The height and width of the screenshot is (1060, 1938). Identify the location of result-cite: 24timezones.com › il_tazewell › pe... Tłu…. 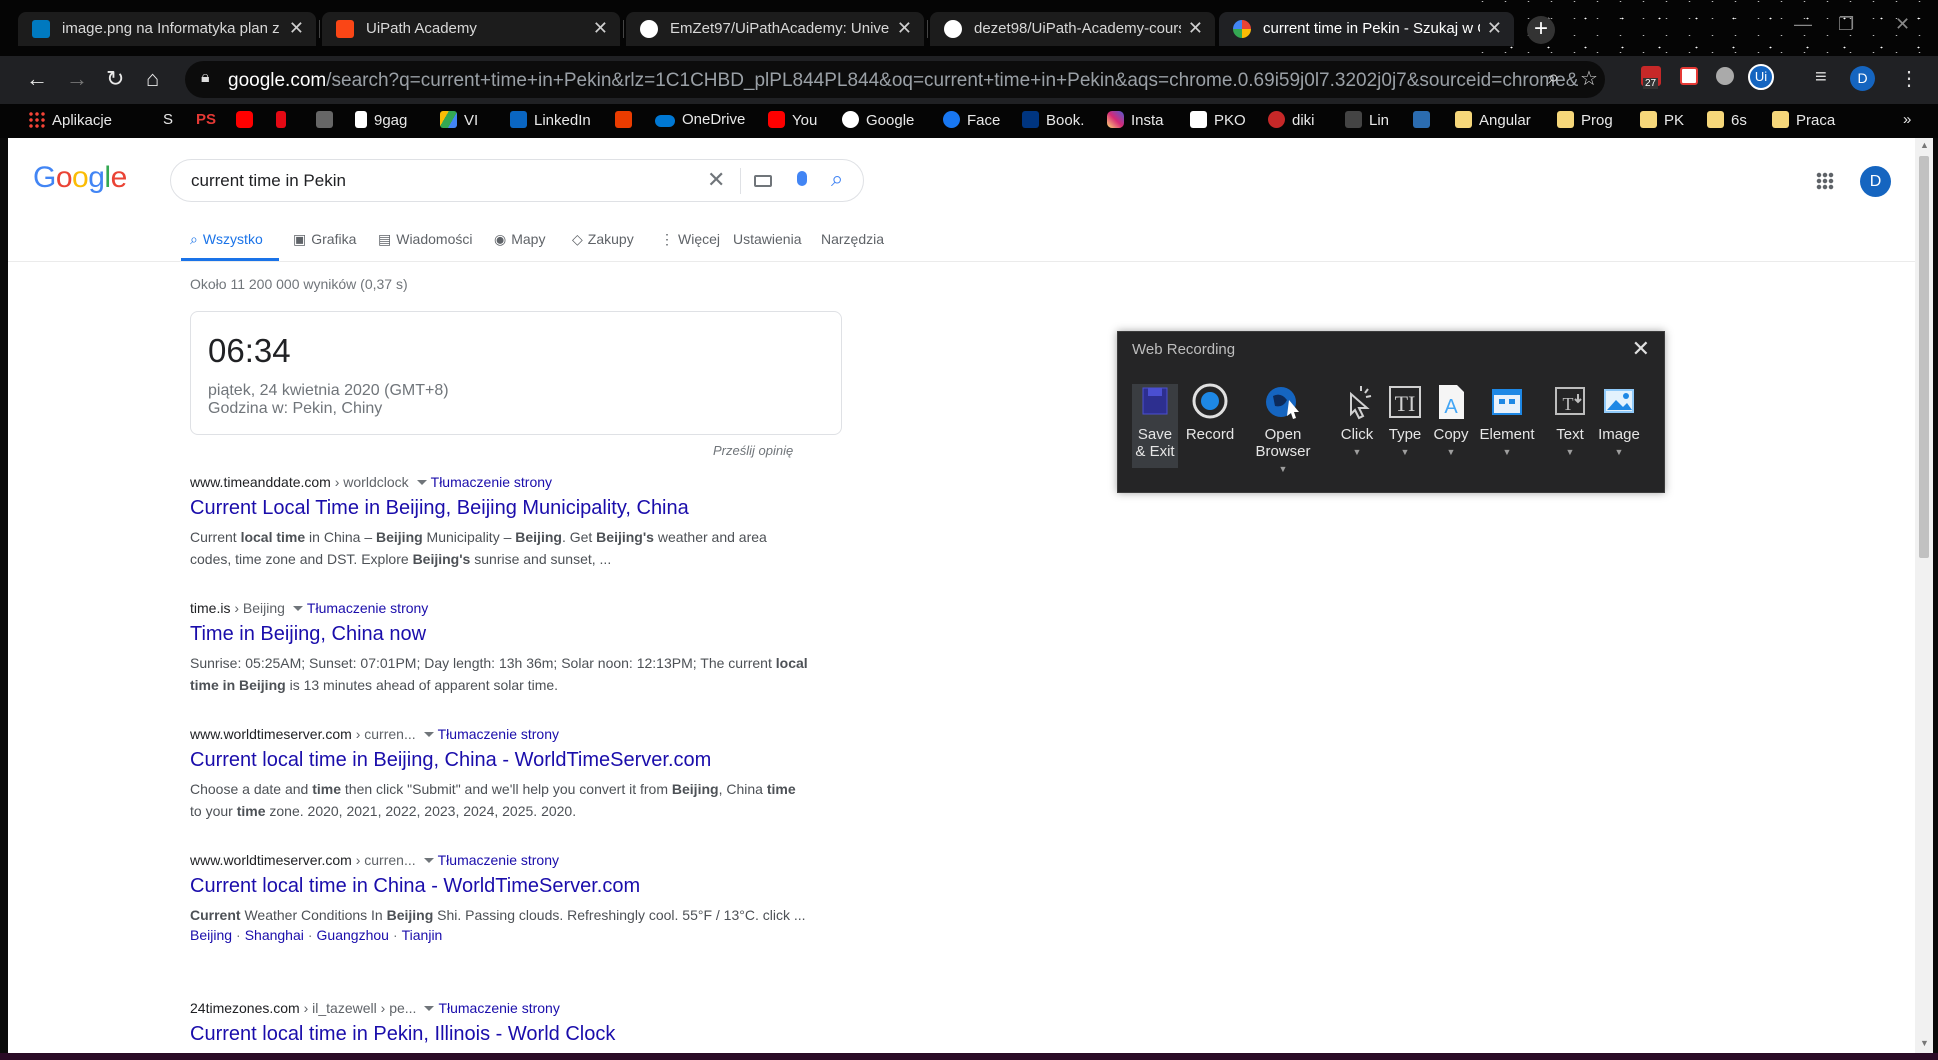
(540, 1008).